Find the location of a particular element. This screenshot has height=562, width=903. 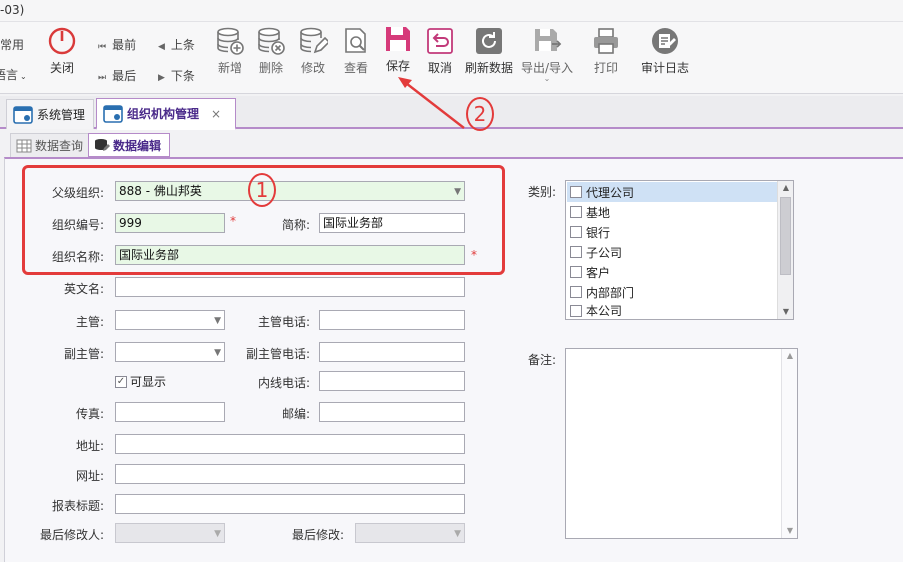

audit-log-button: 审计日志 is located at coordinates (665, 51).